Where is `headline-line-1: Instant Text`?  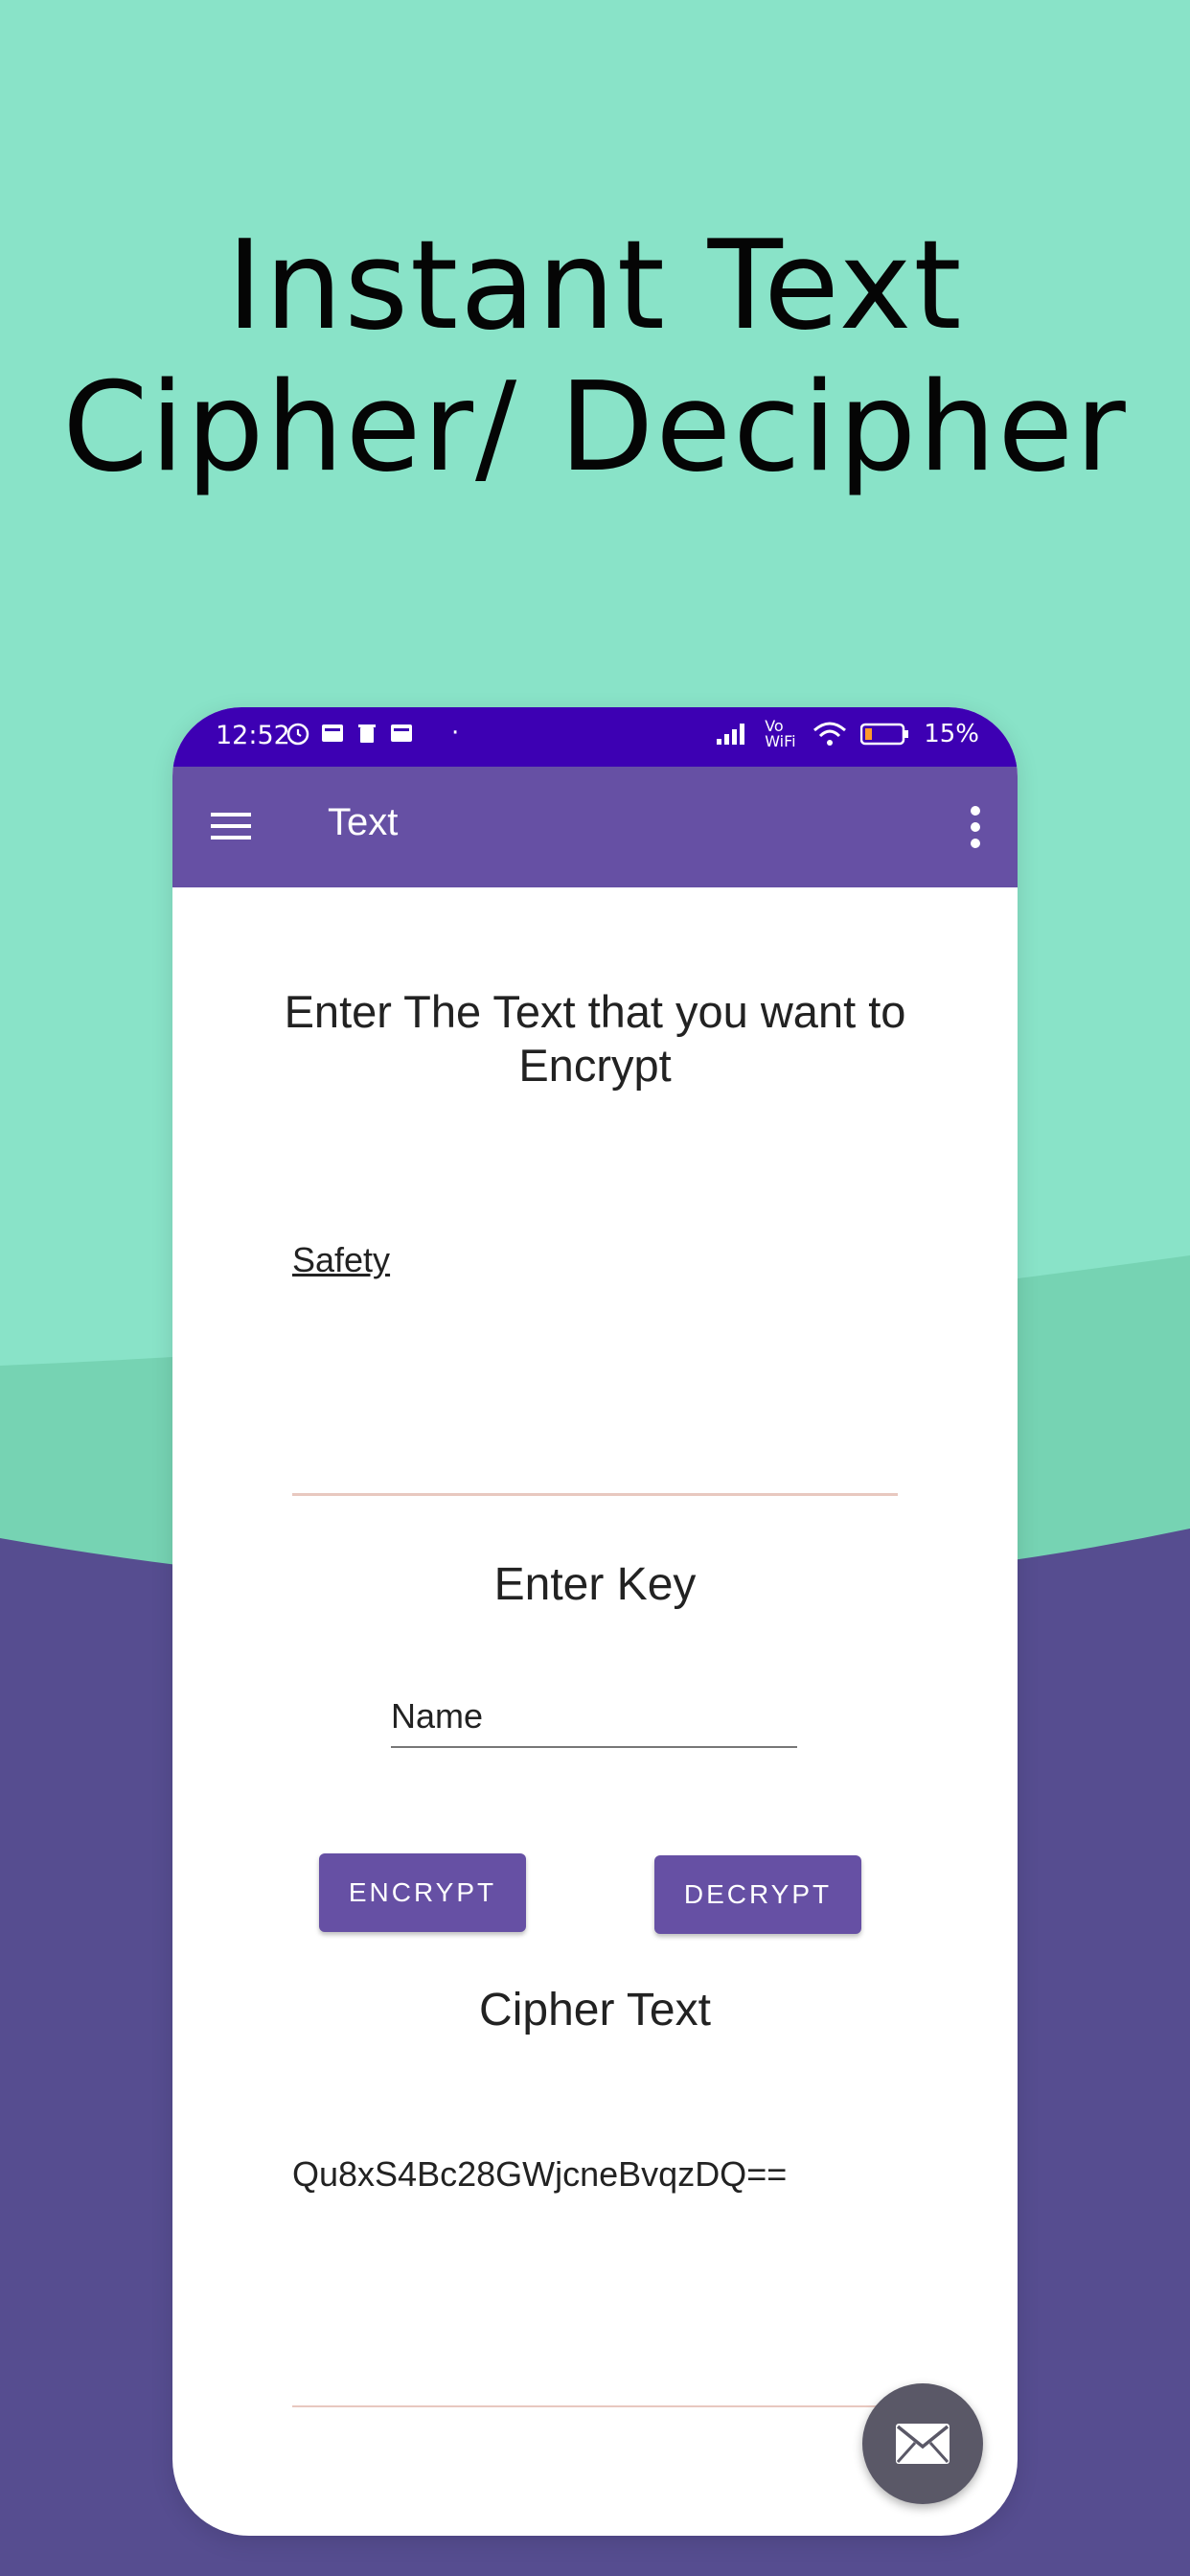
headline-line-1: Instant Text is located at coordinates (595, 286).